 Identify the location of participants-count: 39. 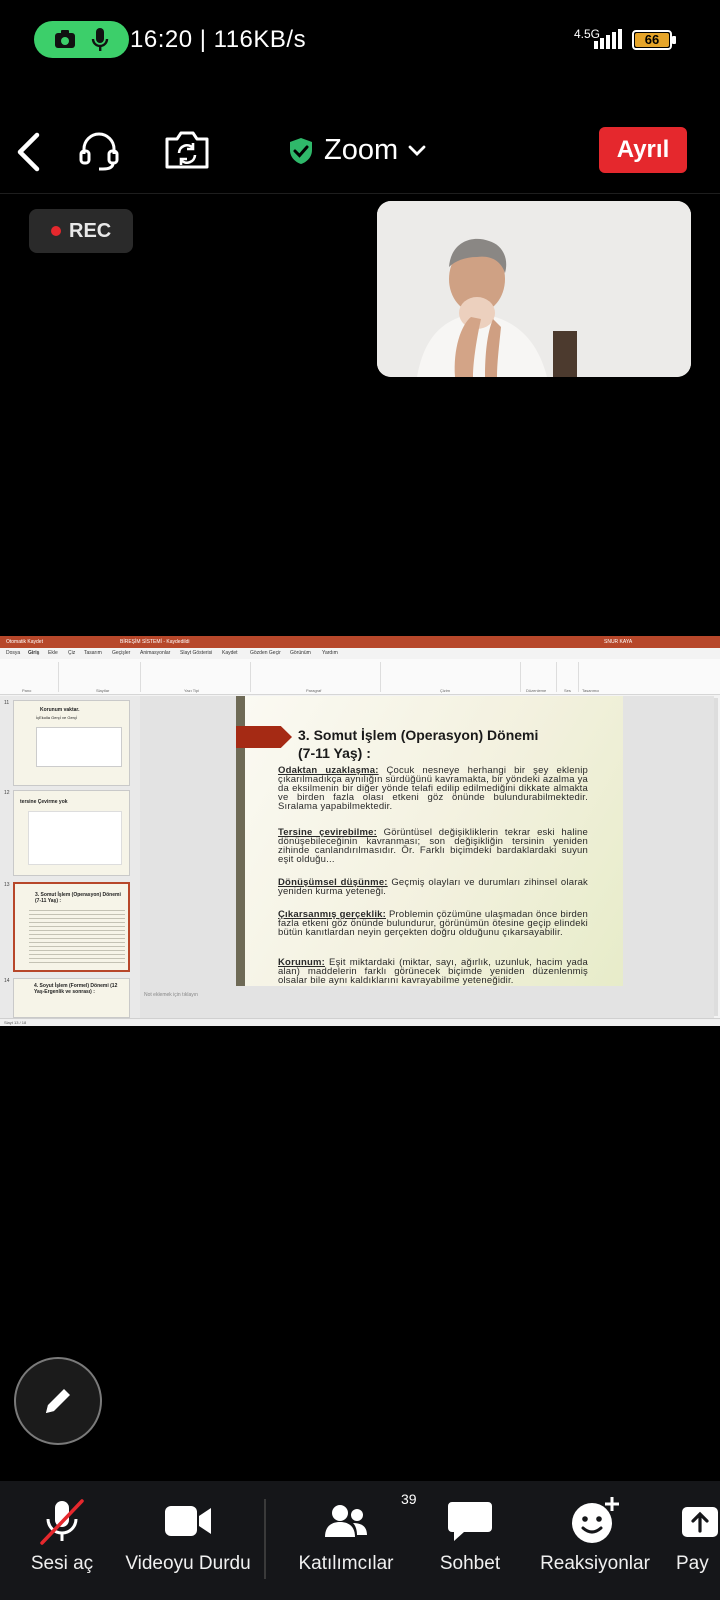
(409, 1499).